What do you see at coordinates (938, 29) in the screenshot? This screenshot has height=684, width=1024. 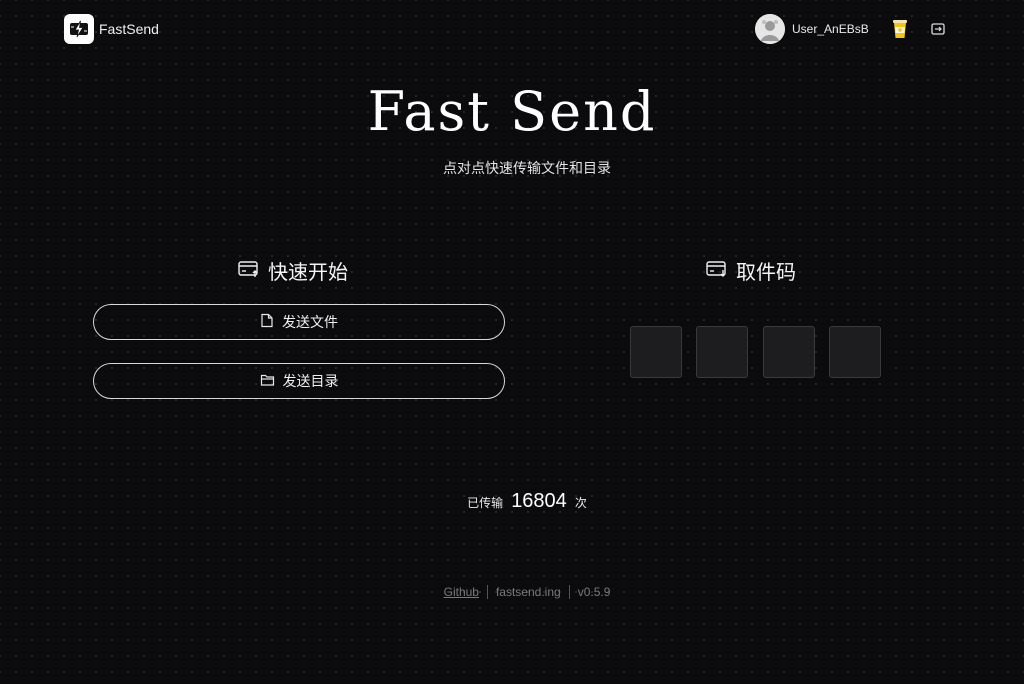 I see `logout-icon` at bounding box center [938, 29].